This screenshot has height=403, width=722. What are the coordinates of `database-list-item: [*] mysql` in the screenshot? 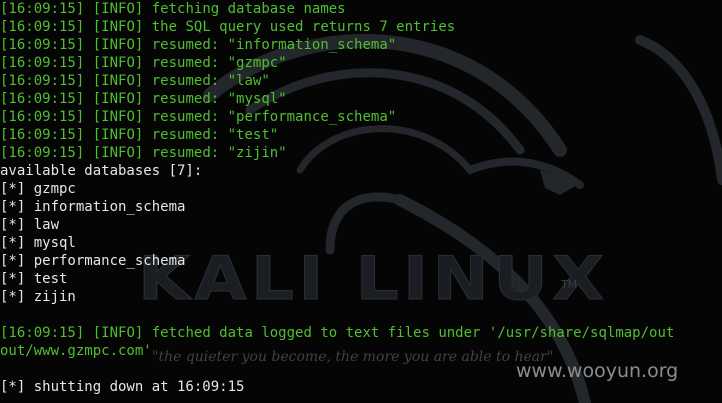 It's located at (38, 243).